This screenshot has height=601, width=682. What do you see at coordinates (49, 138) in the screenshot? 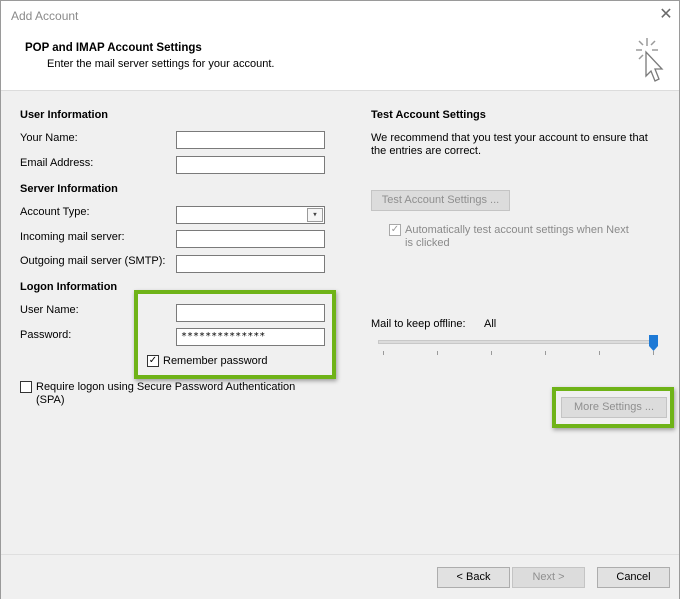
I see `your-name-label: Your Name:` at bounding box center [49, 138].